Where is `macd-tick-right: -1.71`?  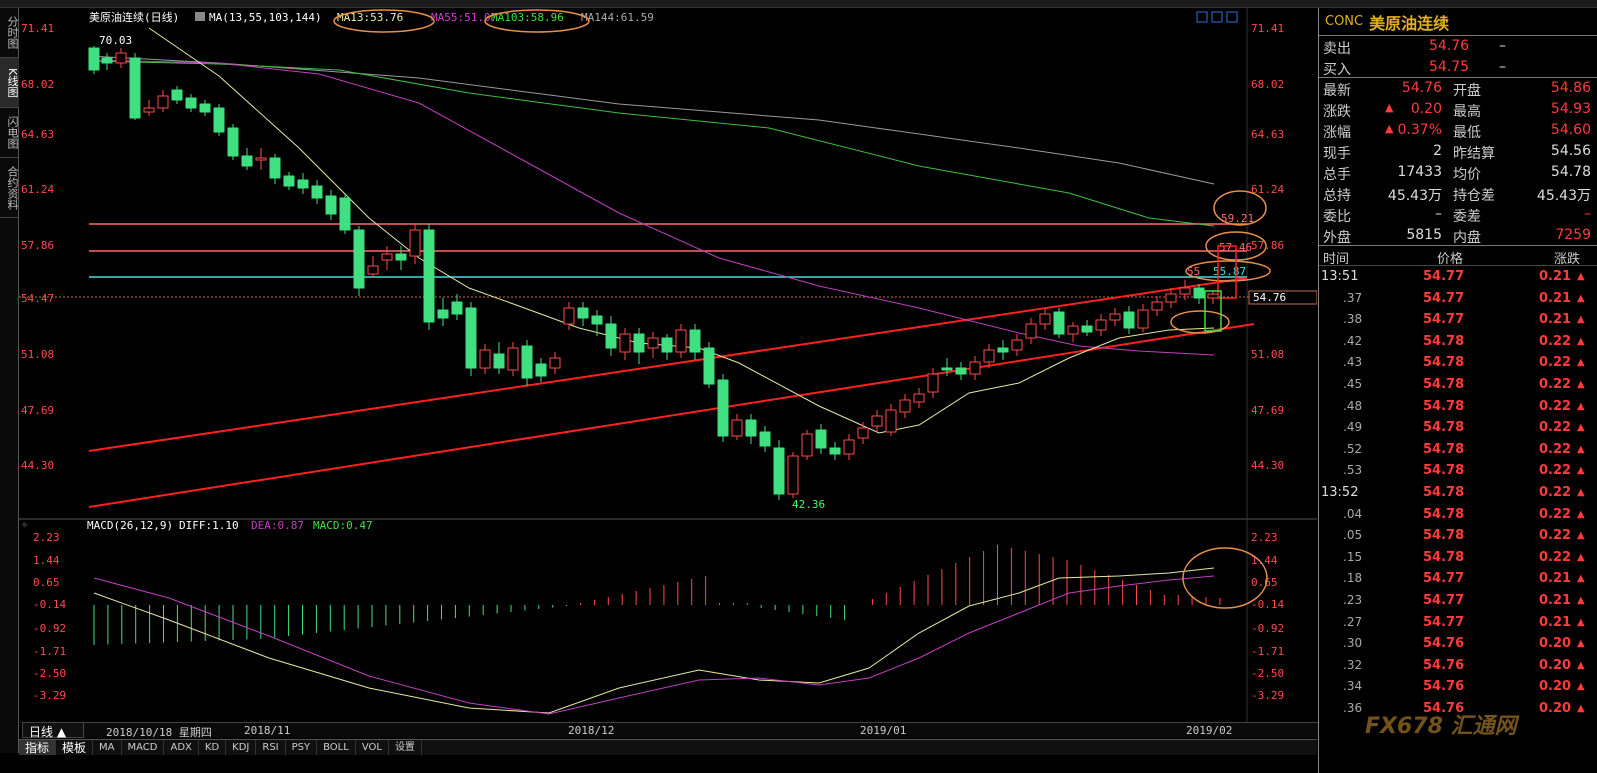
macd-tick-right: -1.71 is located at coordinates (1267, 651).